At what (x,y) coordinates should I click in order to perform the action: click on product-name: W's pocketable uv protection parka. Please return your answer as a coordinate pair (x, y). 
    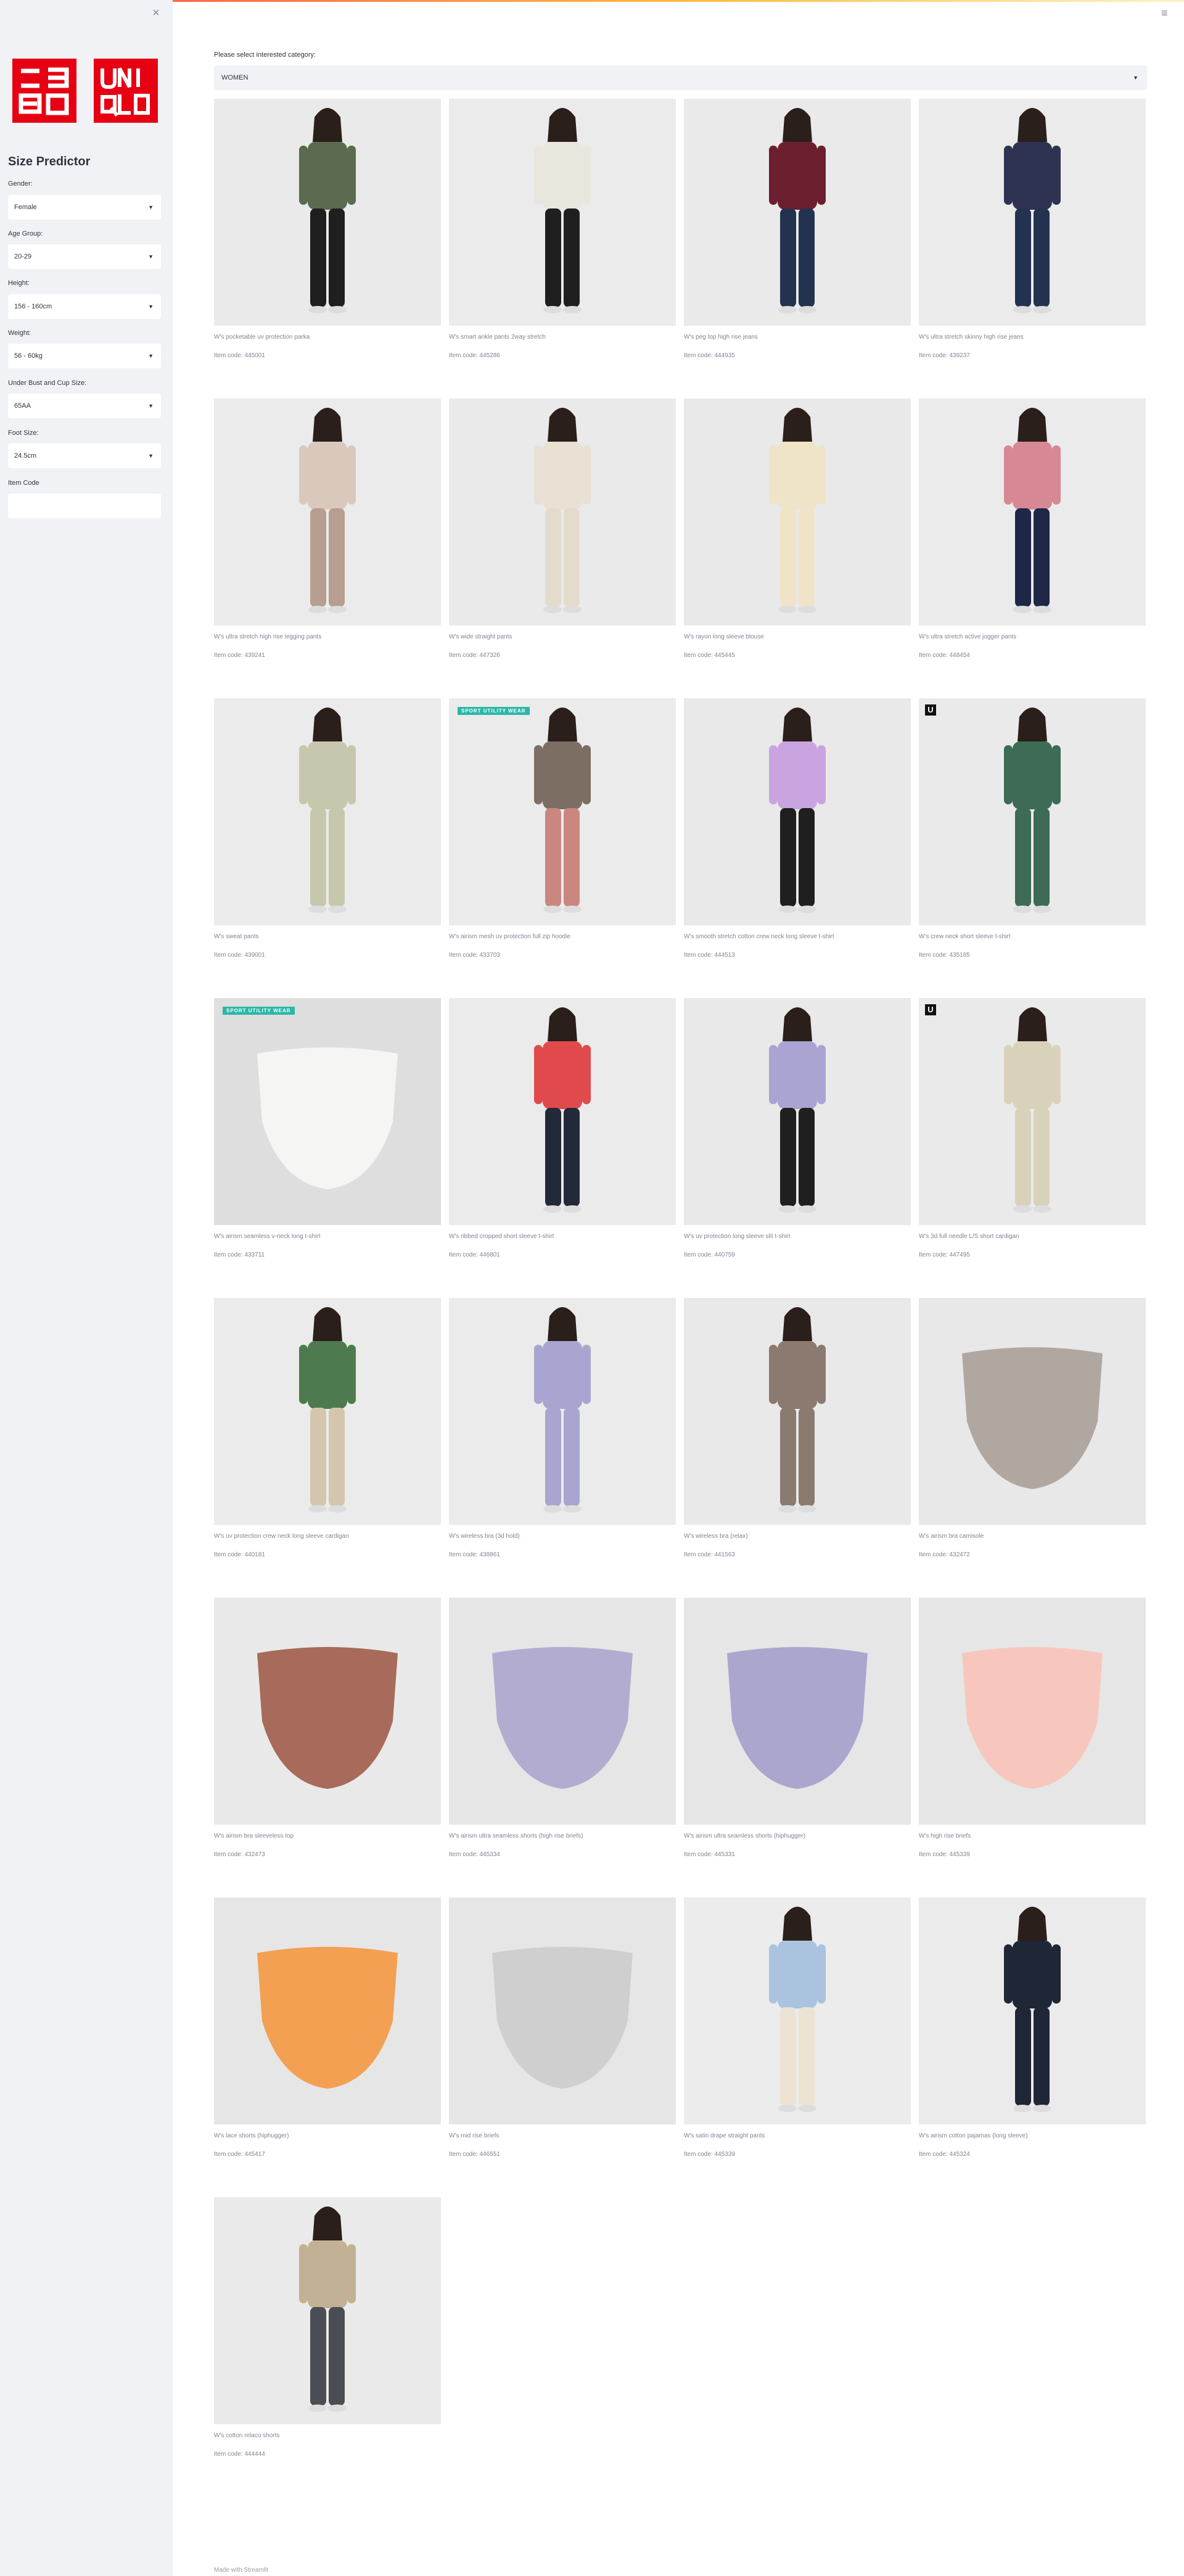
    Looking at the image, I should click on (262, 338).